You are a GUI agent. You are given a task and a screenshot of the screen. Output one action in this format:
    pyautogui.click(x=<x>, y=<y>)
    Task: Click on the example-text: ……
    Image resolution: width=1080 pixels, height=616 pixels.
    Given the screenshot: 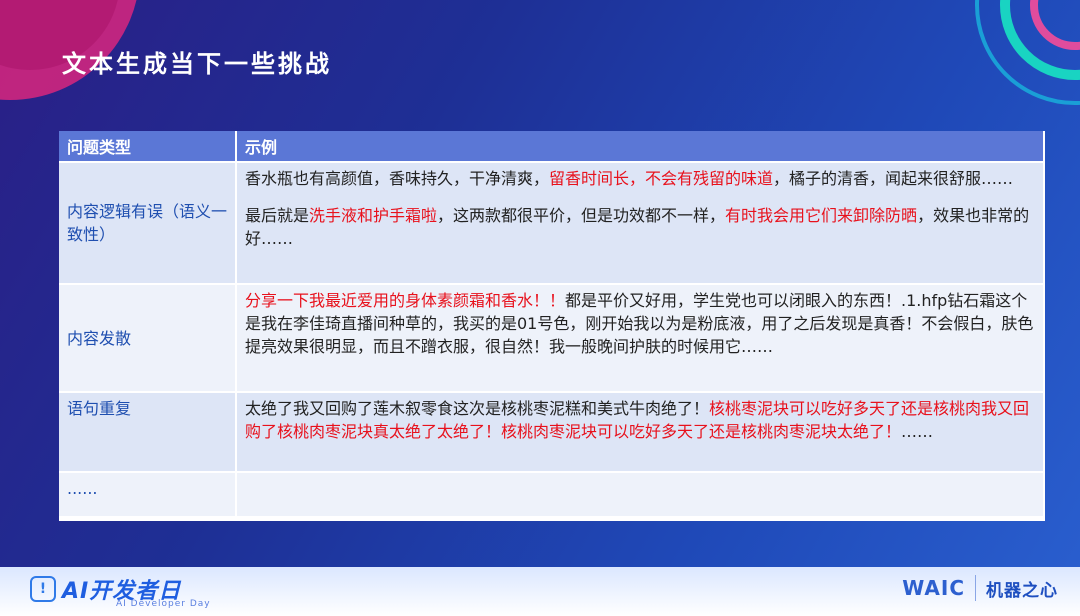 What is the action you would take?
    pyautogui.click(x=917, y=431)
    